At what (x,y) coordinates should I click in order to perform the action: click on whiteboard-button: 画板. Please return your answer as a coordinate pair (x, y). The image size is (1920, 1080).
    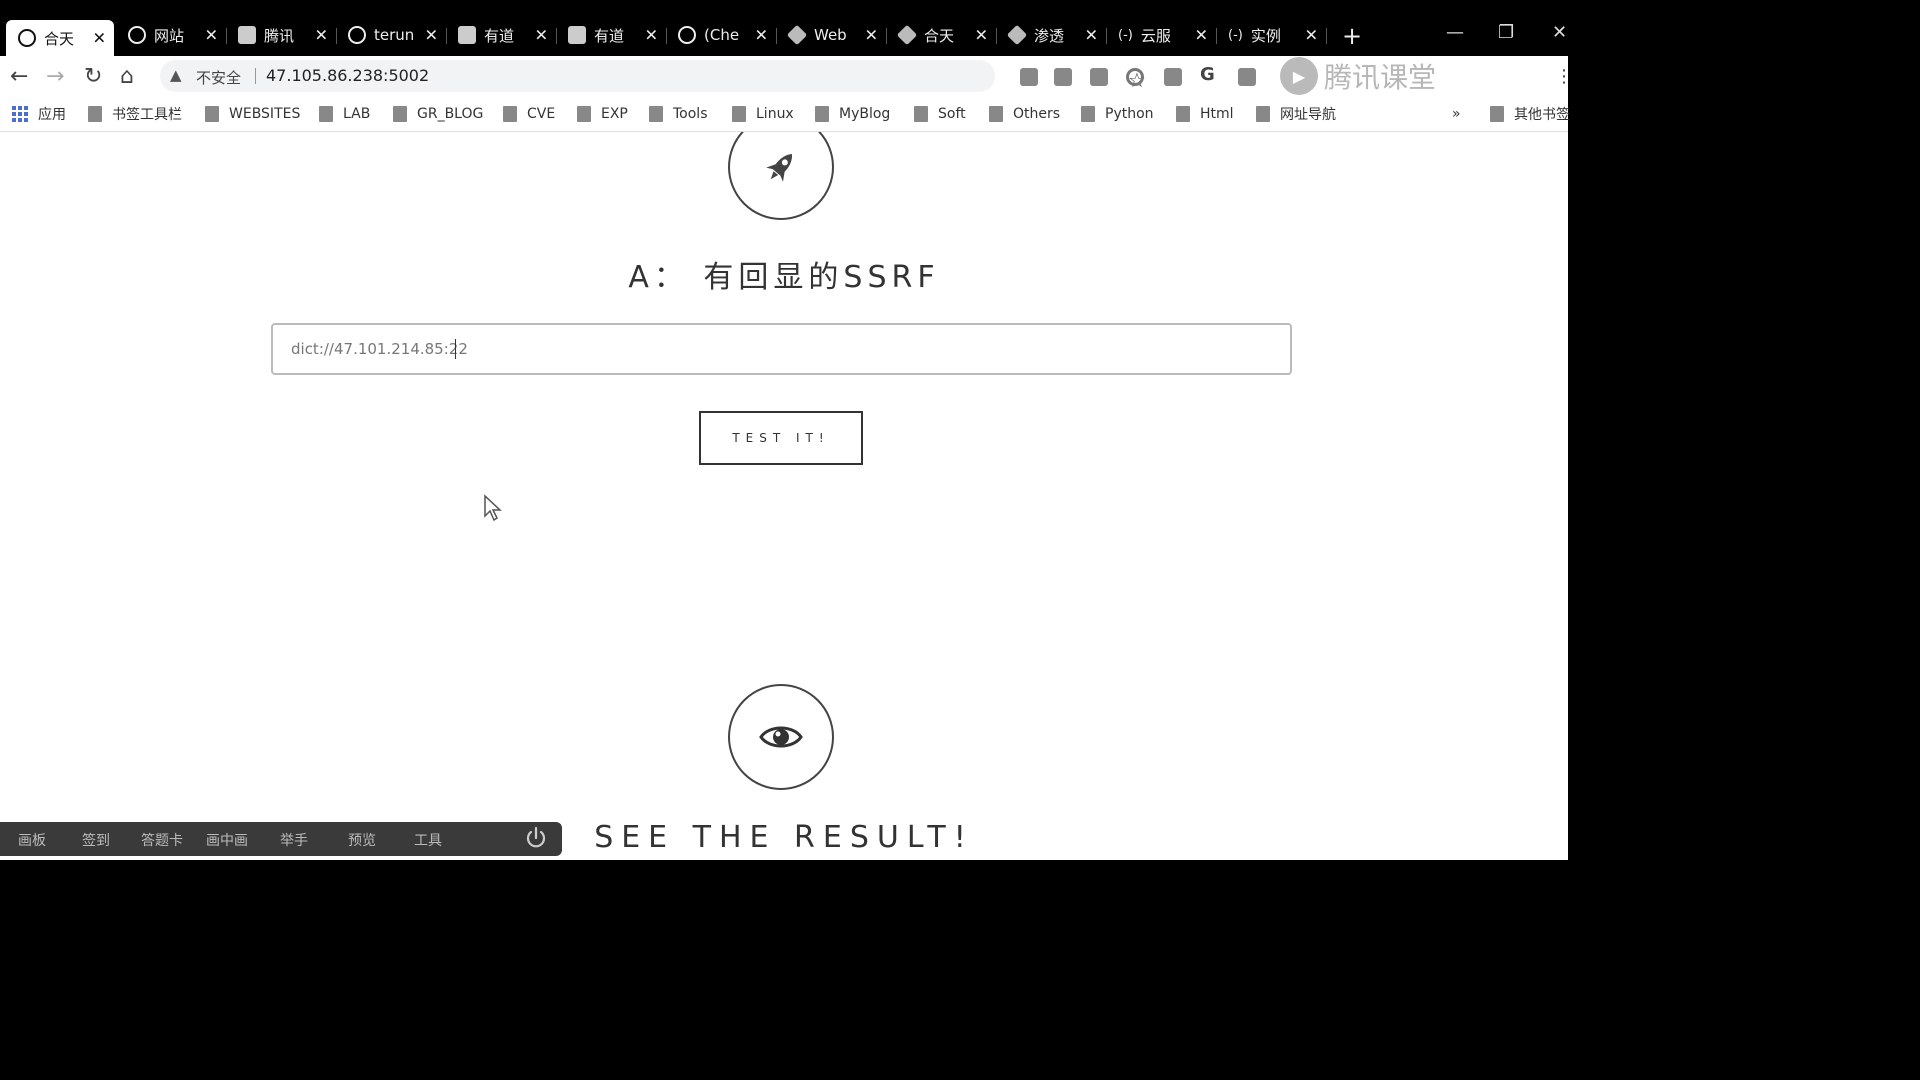
    Looking at the image, I should click on (32, 840).